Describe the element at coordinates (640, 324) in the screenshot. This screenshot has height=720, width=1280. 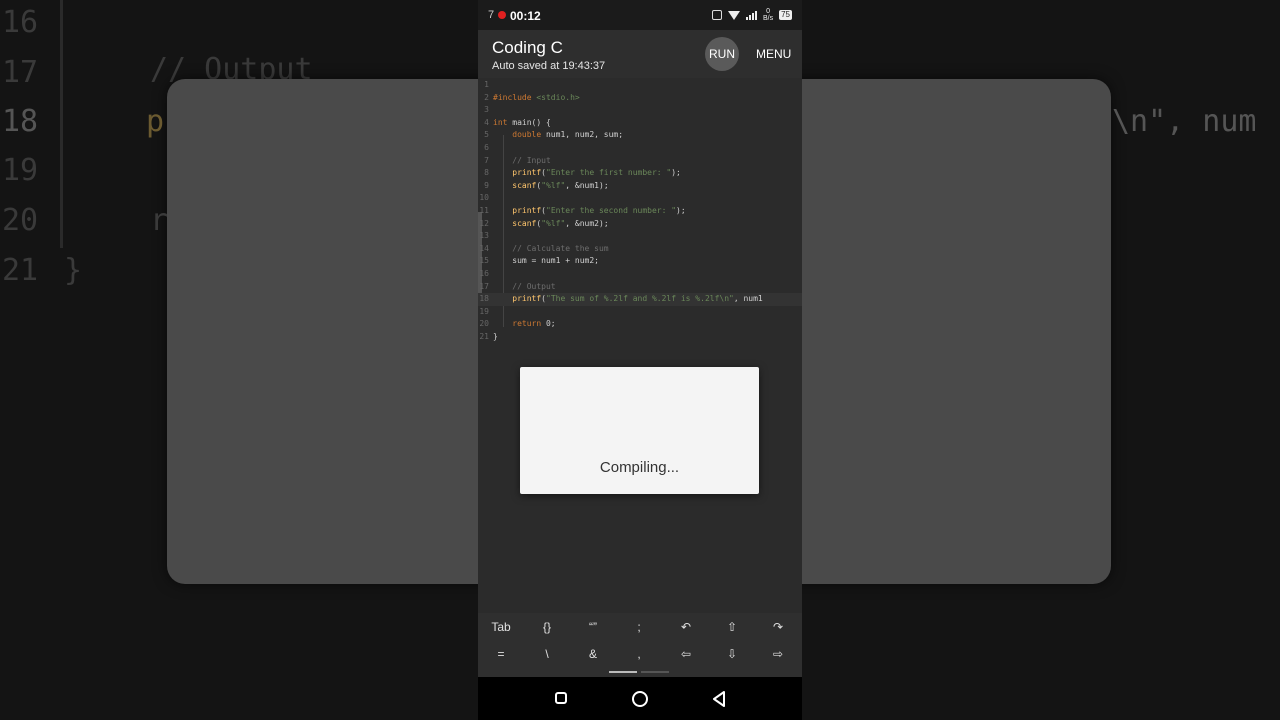
I see `code-line: 20 return 0;` at that location.